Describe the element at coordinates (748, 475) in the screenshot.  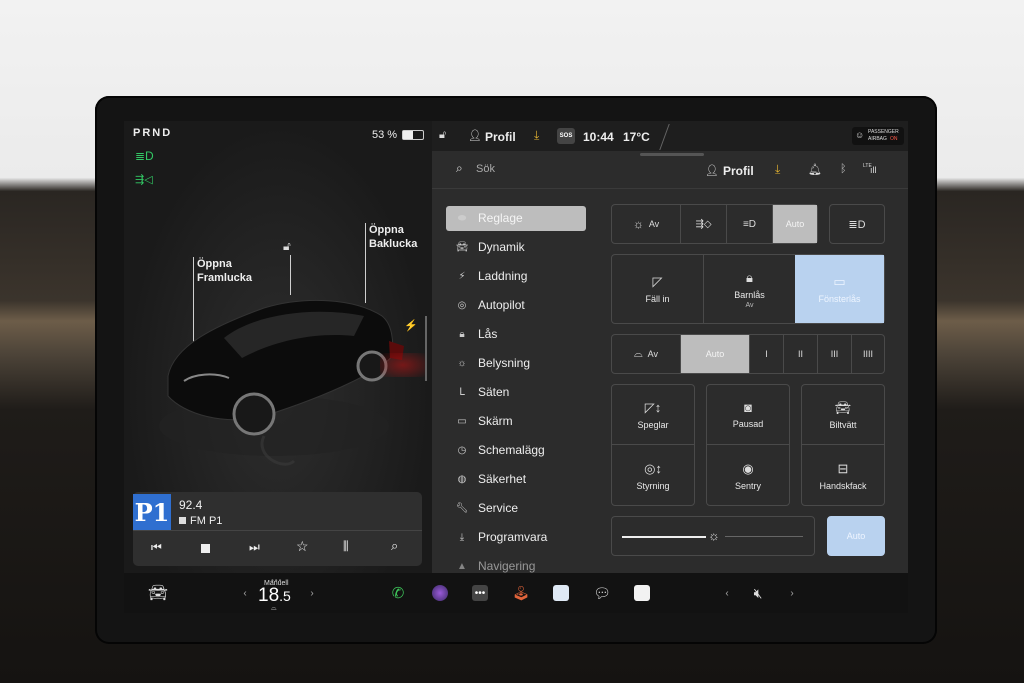
I see `sentry-button: ◉ Sentry` at that location.